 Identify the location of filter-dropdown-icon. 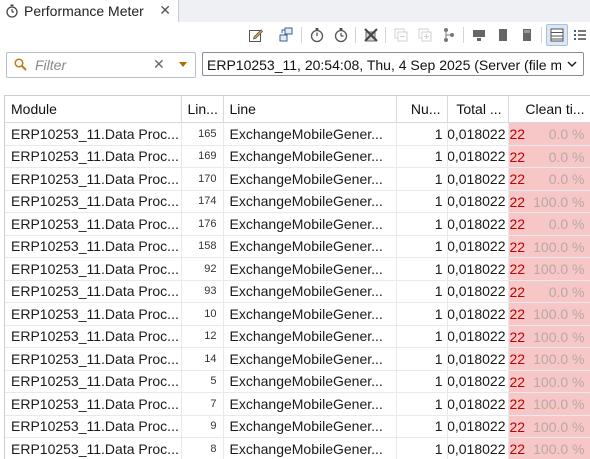
(183, 64).